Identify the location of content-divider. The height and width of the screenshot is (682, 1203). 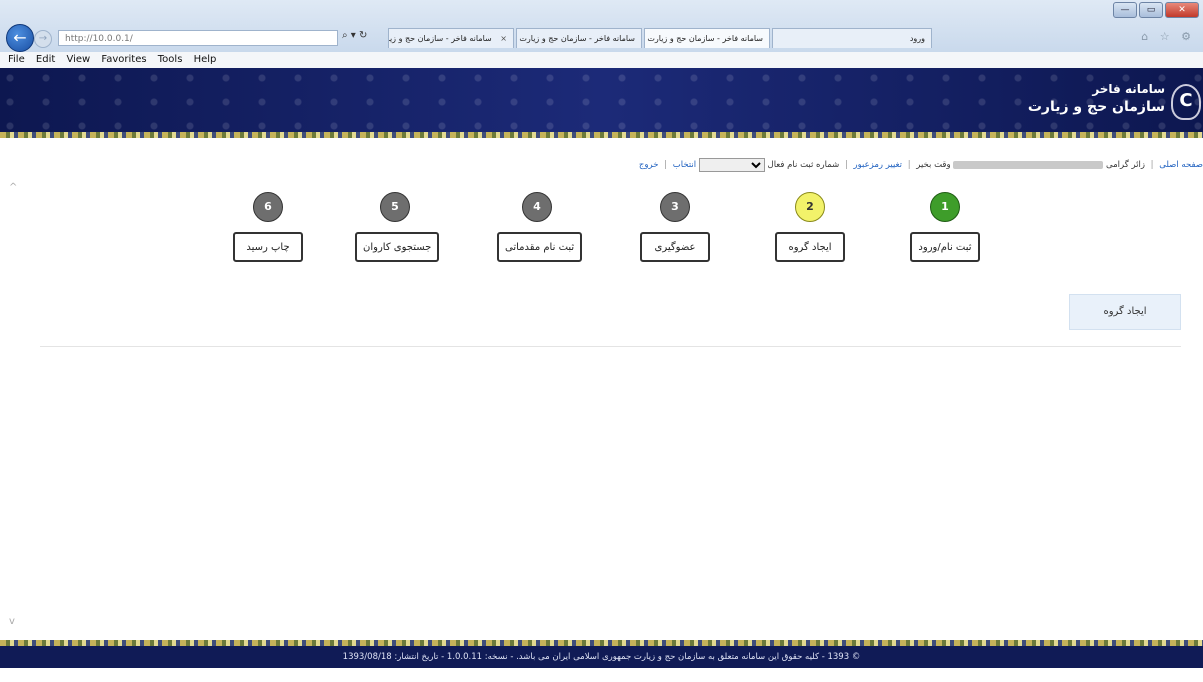
(610, 346).